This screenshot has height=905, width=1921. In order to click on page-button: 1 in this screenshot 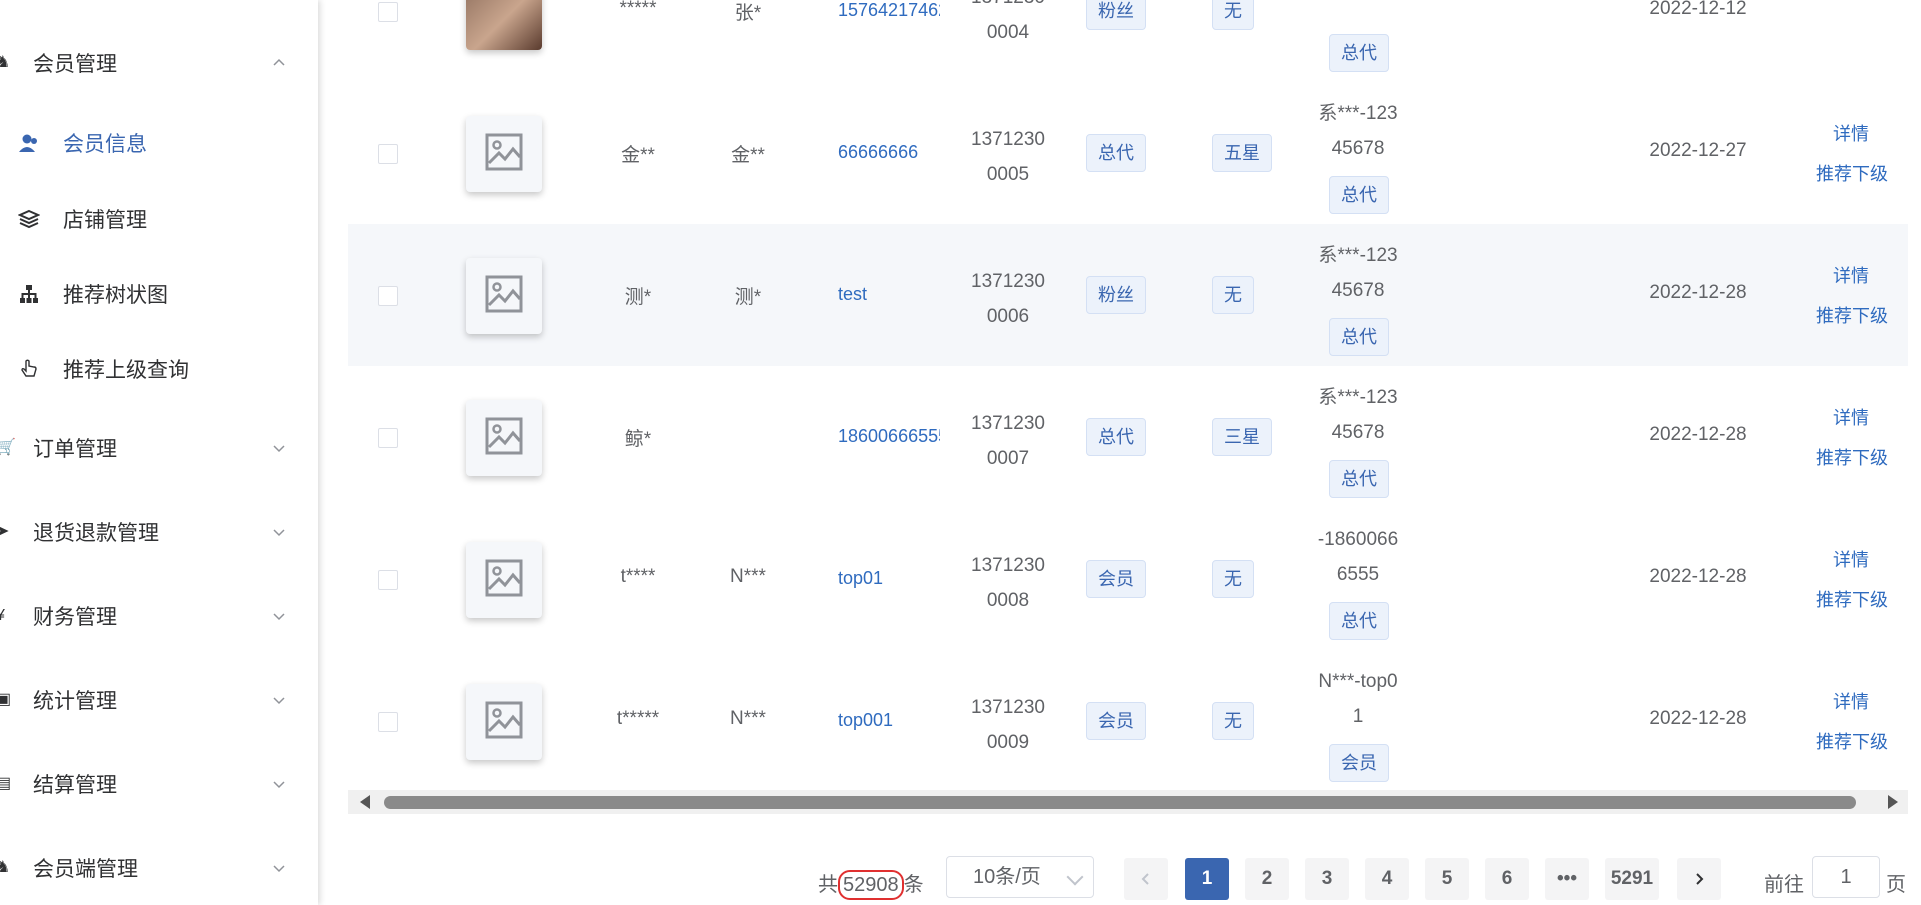, I will do `click(1207, 879)`.